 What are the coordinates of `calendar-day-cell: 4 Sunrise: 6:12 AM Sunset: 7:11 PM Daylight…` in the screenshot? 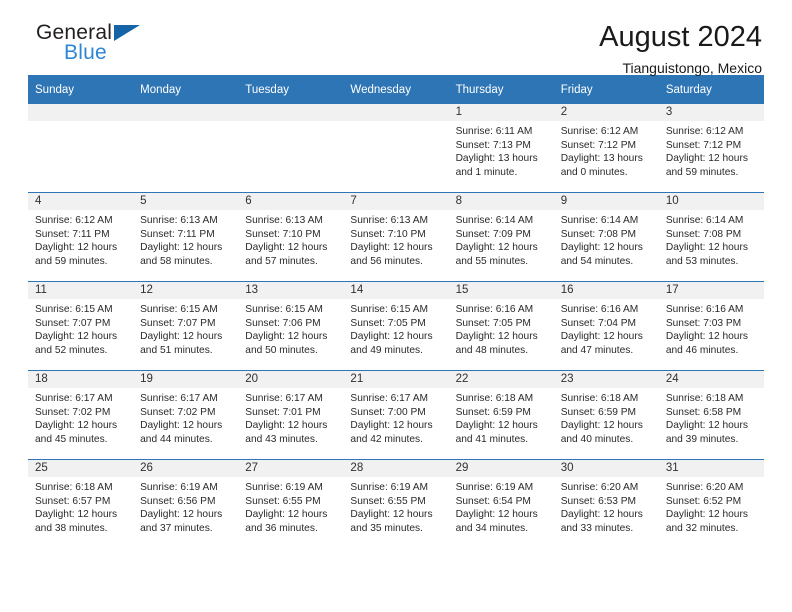 It's located at (81, 237).